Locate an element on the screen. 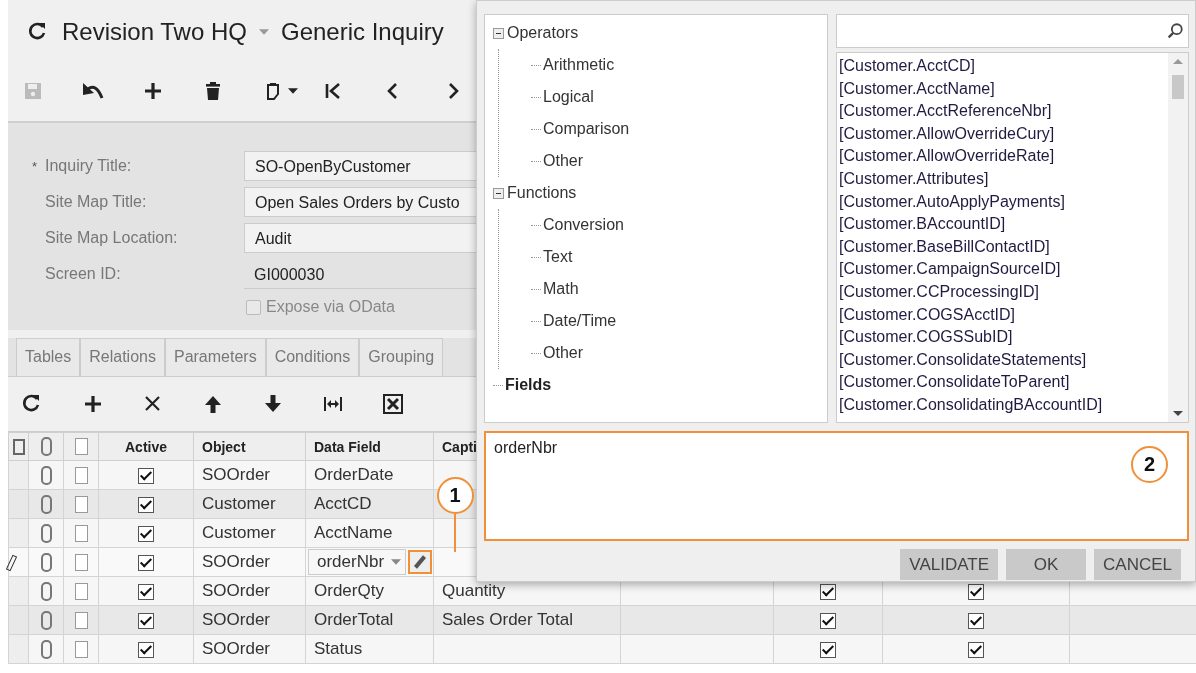 This screenshot has width=1196, height=673. column-header: Object is located at coordinates (224, 446).